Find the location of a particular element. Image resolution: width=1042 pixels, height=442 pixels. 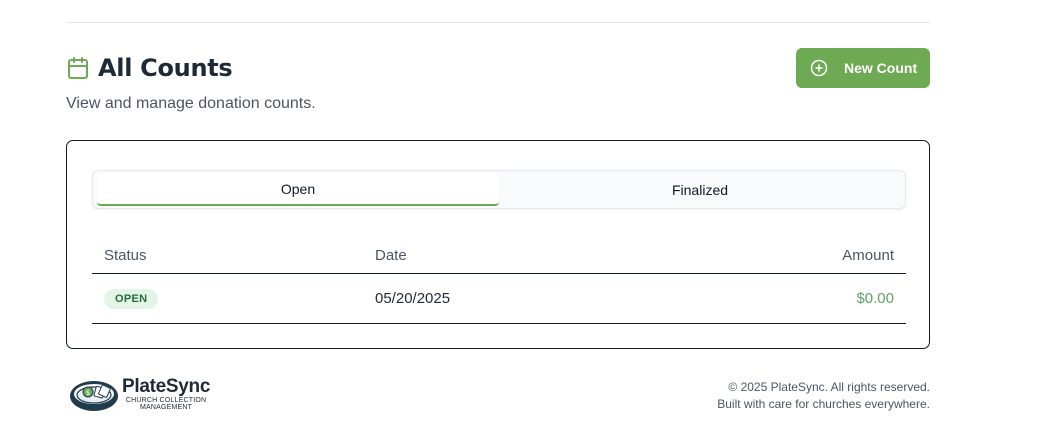

platesync-logo: $ PlateSync CHURCH COLLECTION MANAGEMENT is located at coordinates (139, 394).